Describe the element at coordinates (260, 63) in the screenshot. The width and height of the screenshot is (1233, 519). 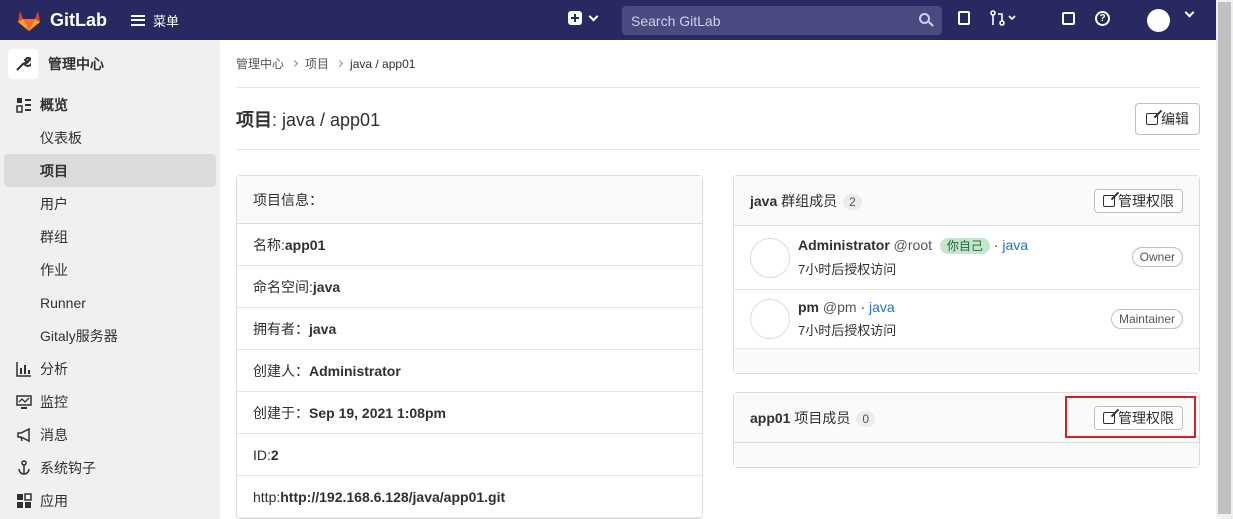
I see `breadcrumb-admin: 管理中心` at that location.